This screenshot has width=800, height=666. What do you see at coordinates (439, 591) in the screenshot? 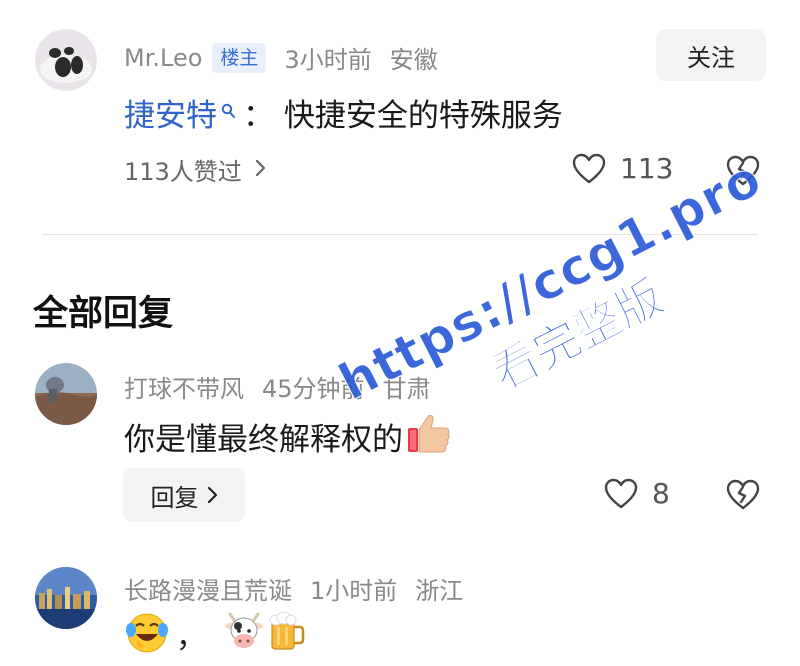
I see `reply-location: 浙江` at bounding box center [439, 591].